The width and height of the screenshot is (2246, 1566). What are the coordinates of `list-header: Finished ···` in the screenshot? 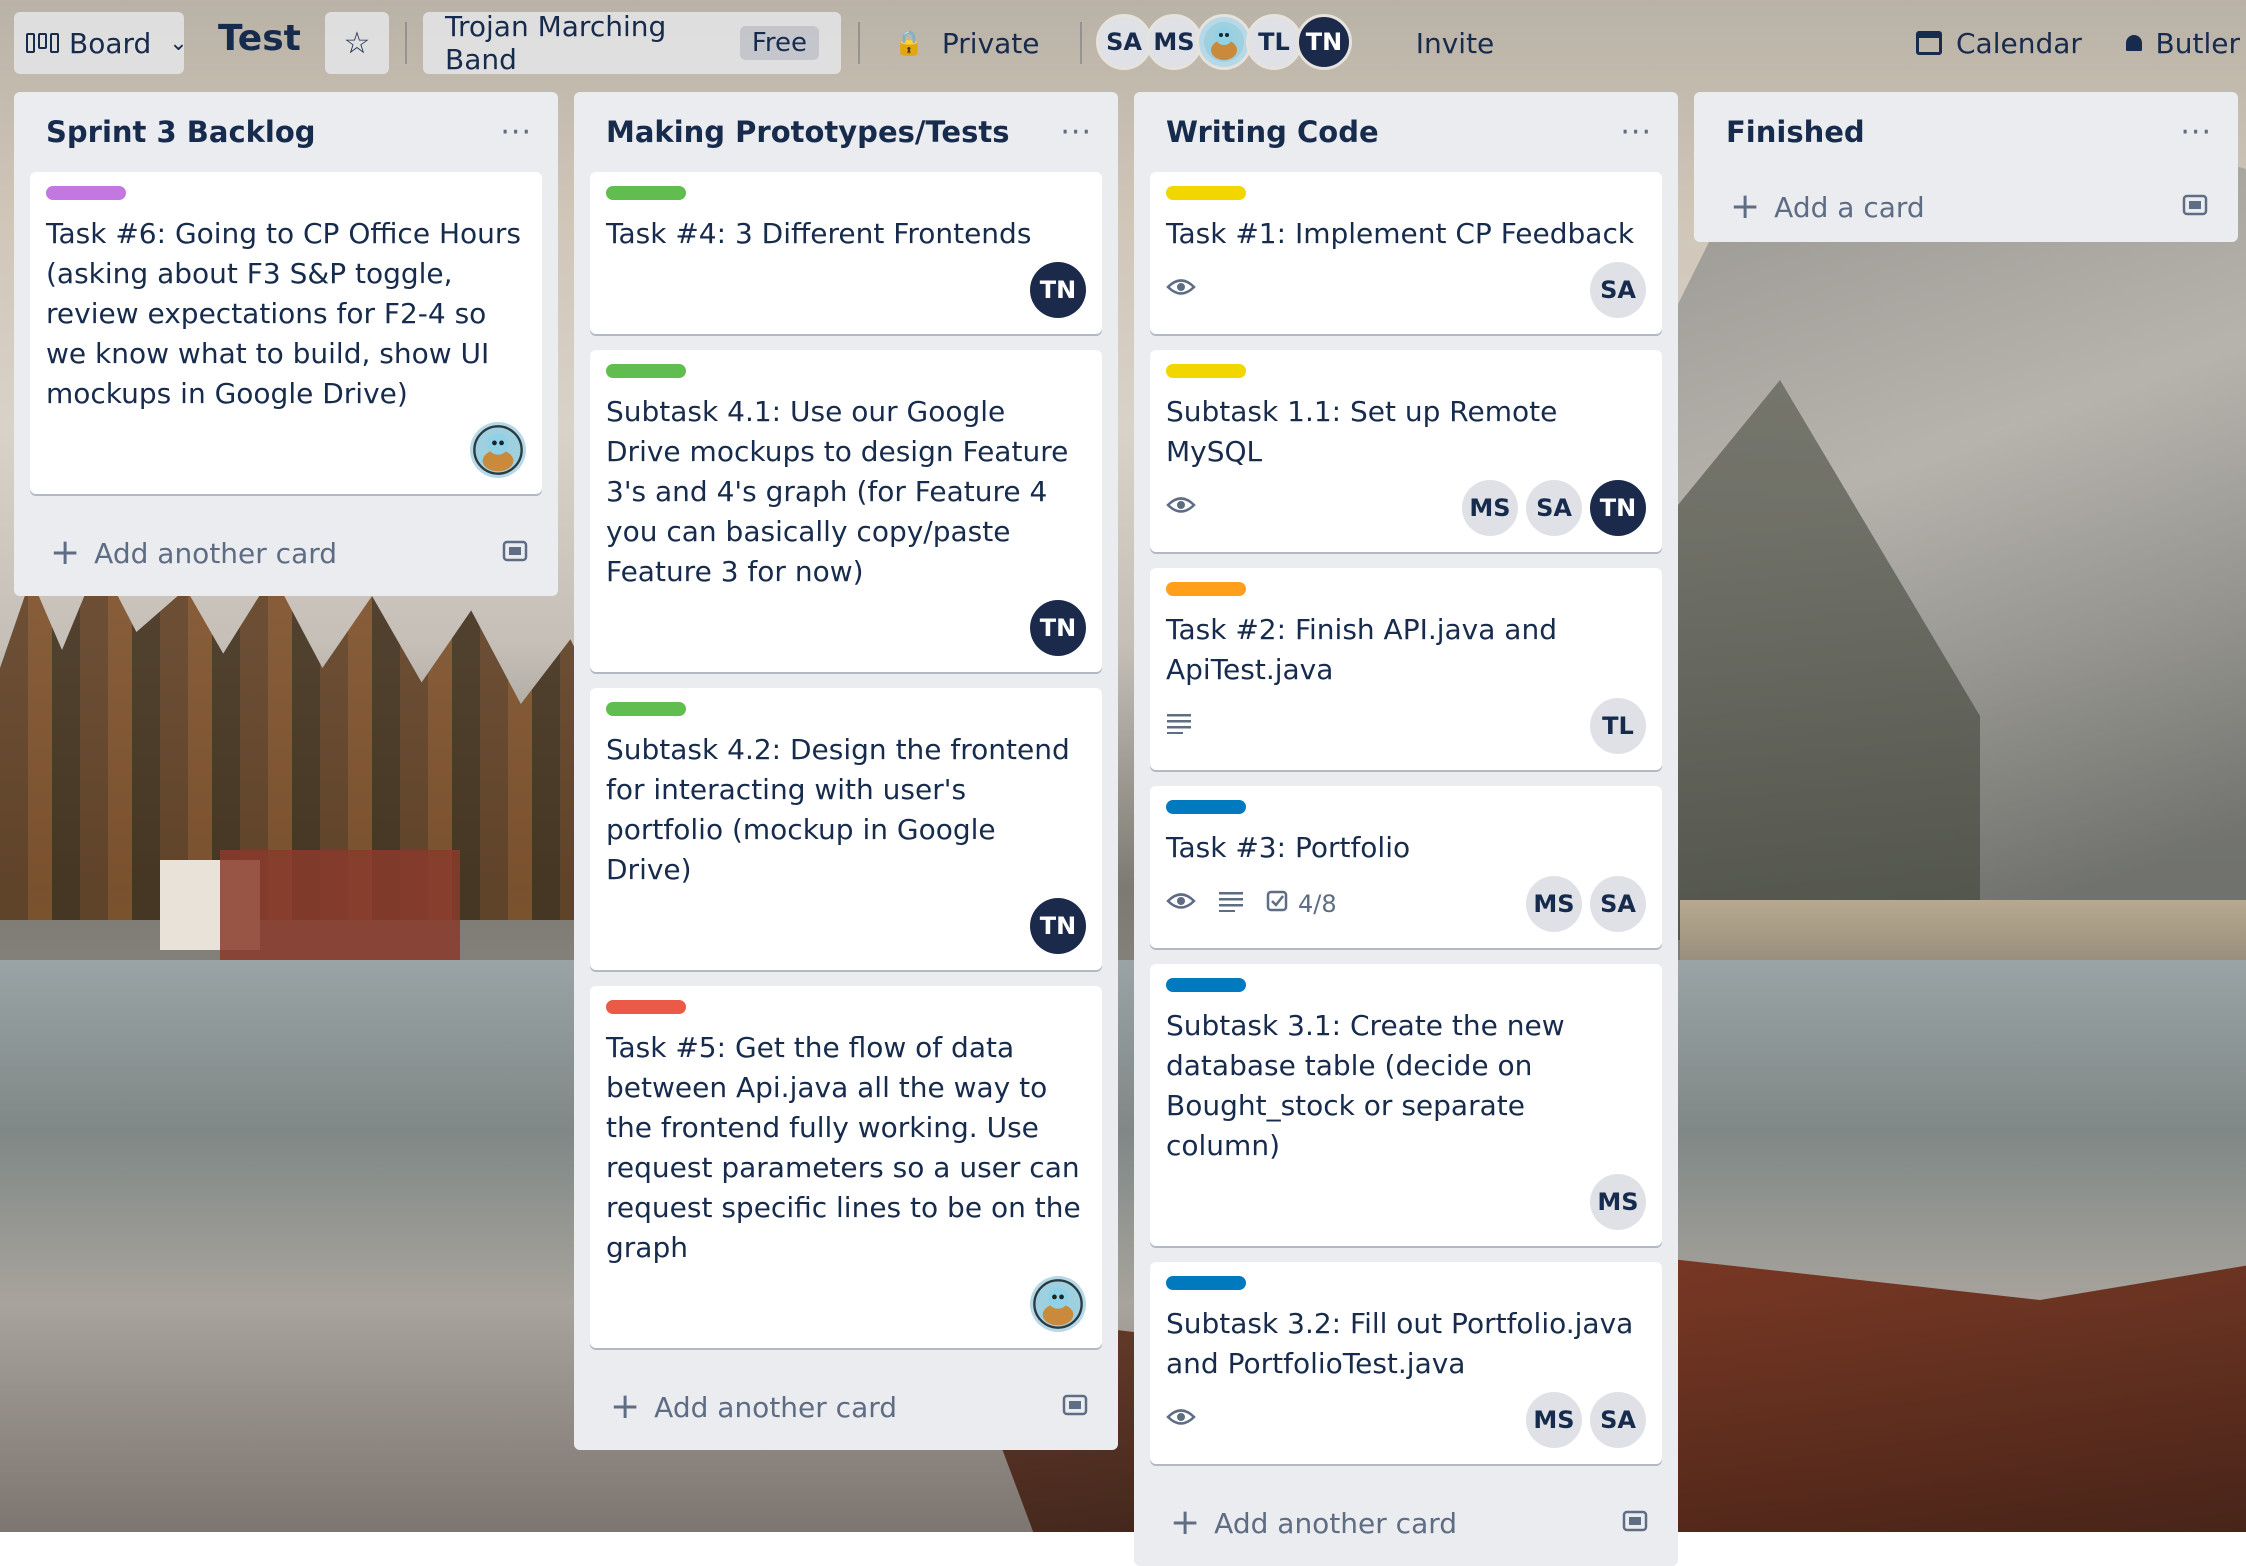 It's located at (1966, 132).